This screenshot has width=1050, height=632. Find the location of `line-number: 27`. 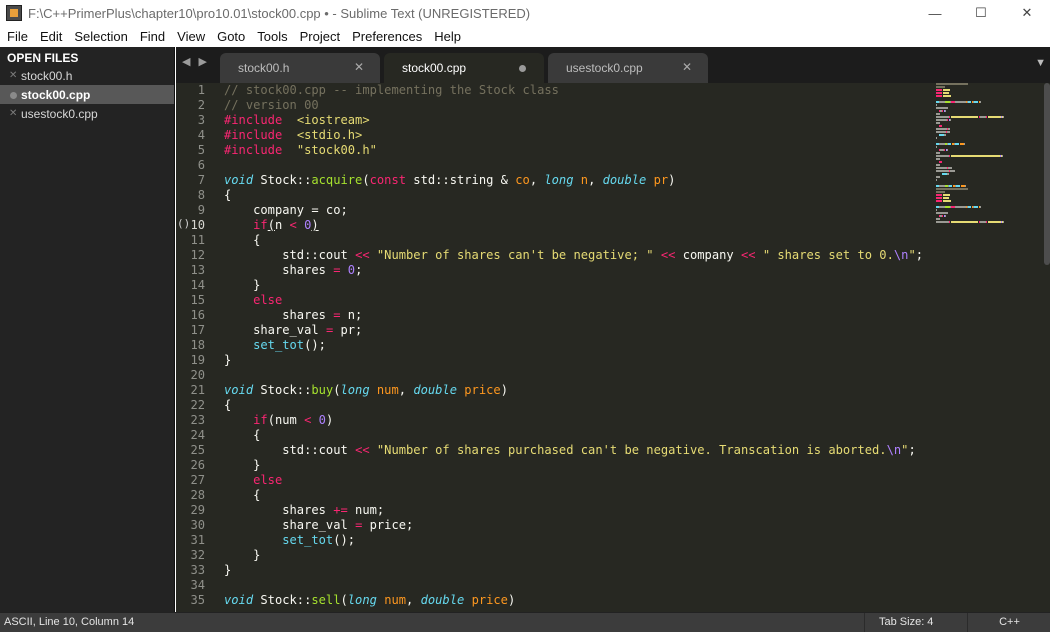

line-number: 27 is located at coordinates (197, 480).